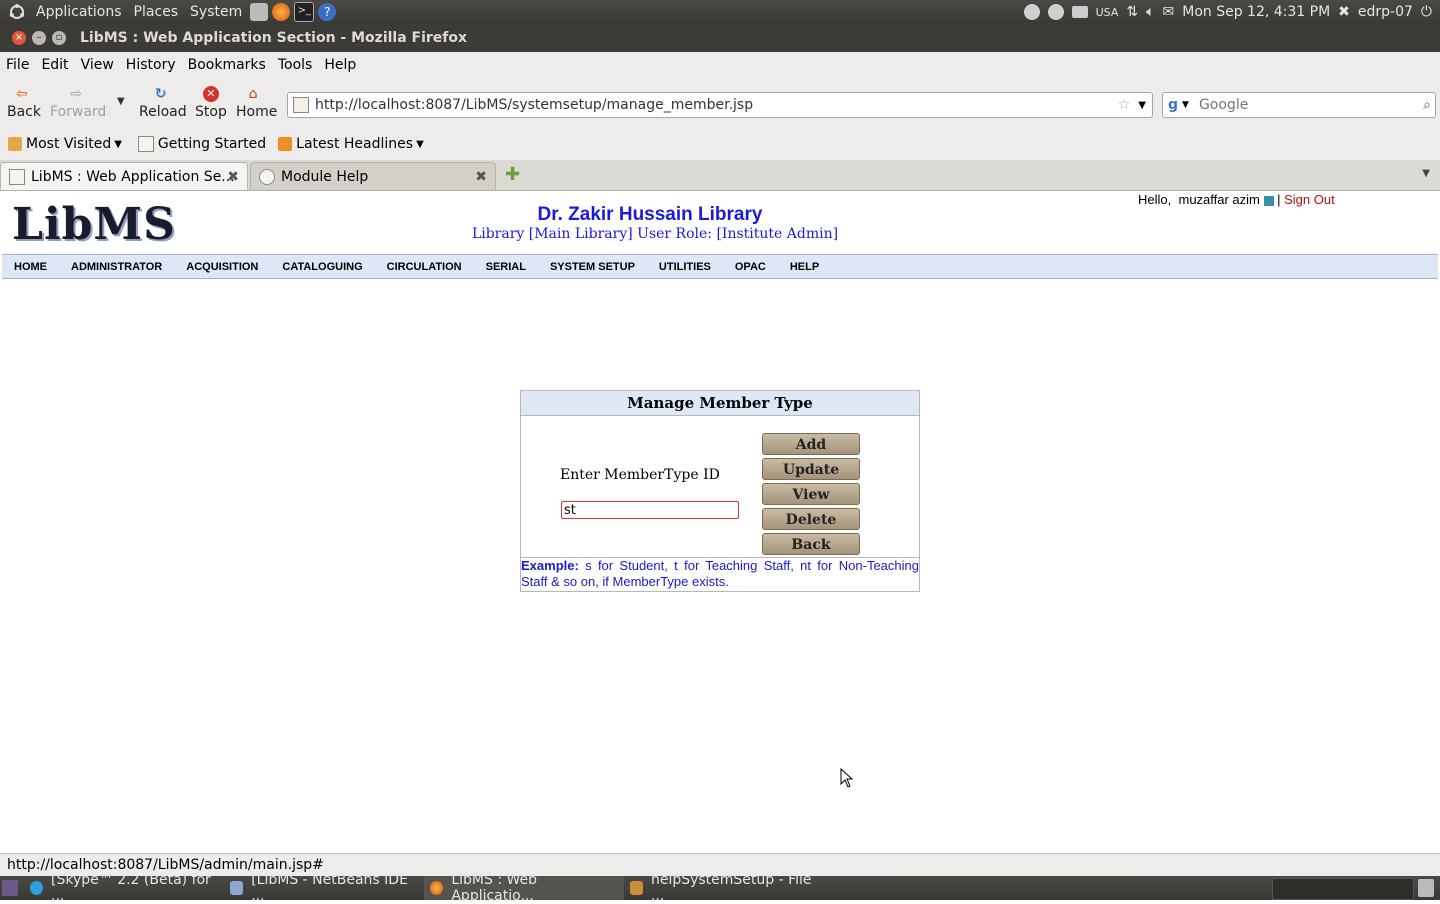  Describe the element at coordinates (163, 103) in the screenshot. I see `reload-button: ↻ Reload` at that location.